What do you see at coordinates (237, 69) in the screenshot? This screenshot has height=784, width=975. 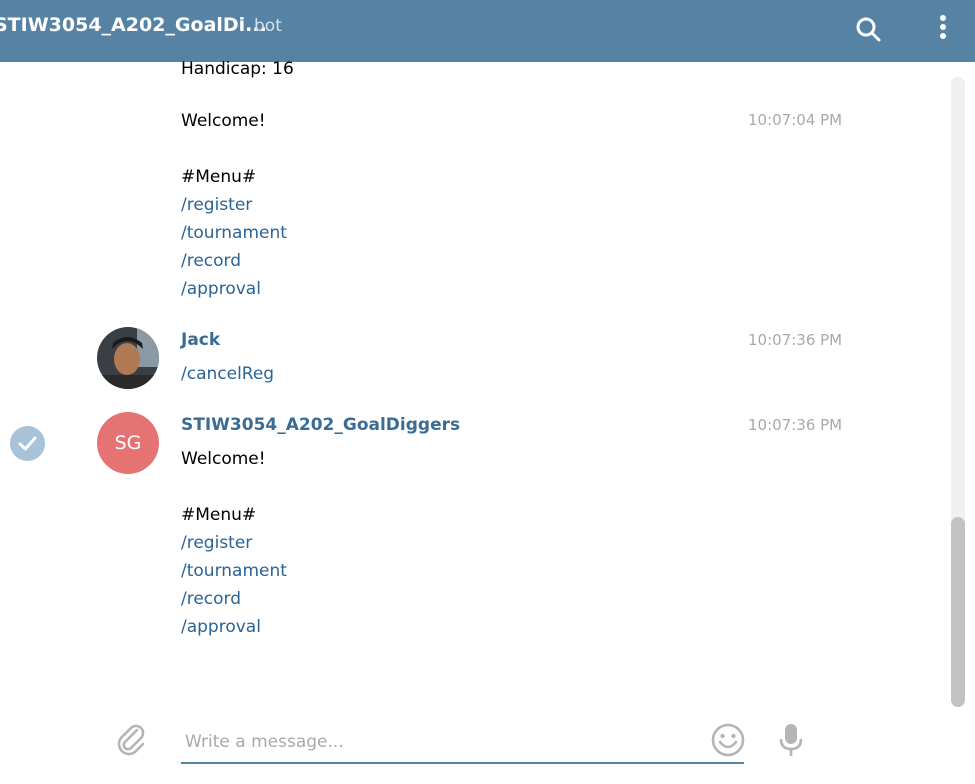 I see `message-text: Handicap: 16` at bounding box center [237, 69].